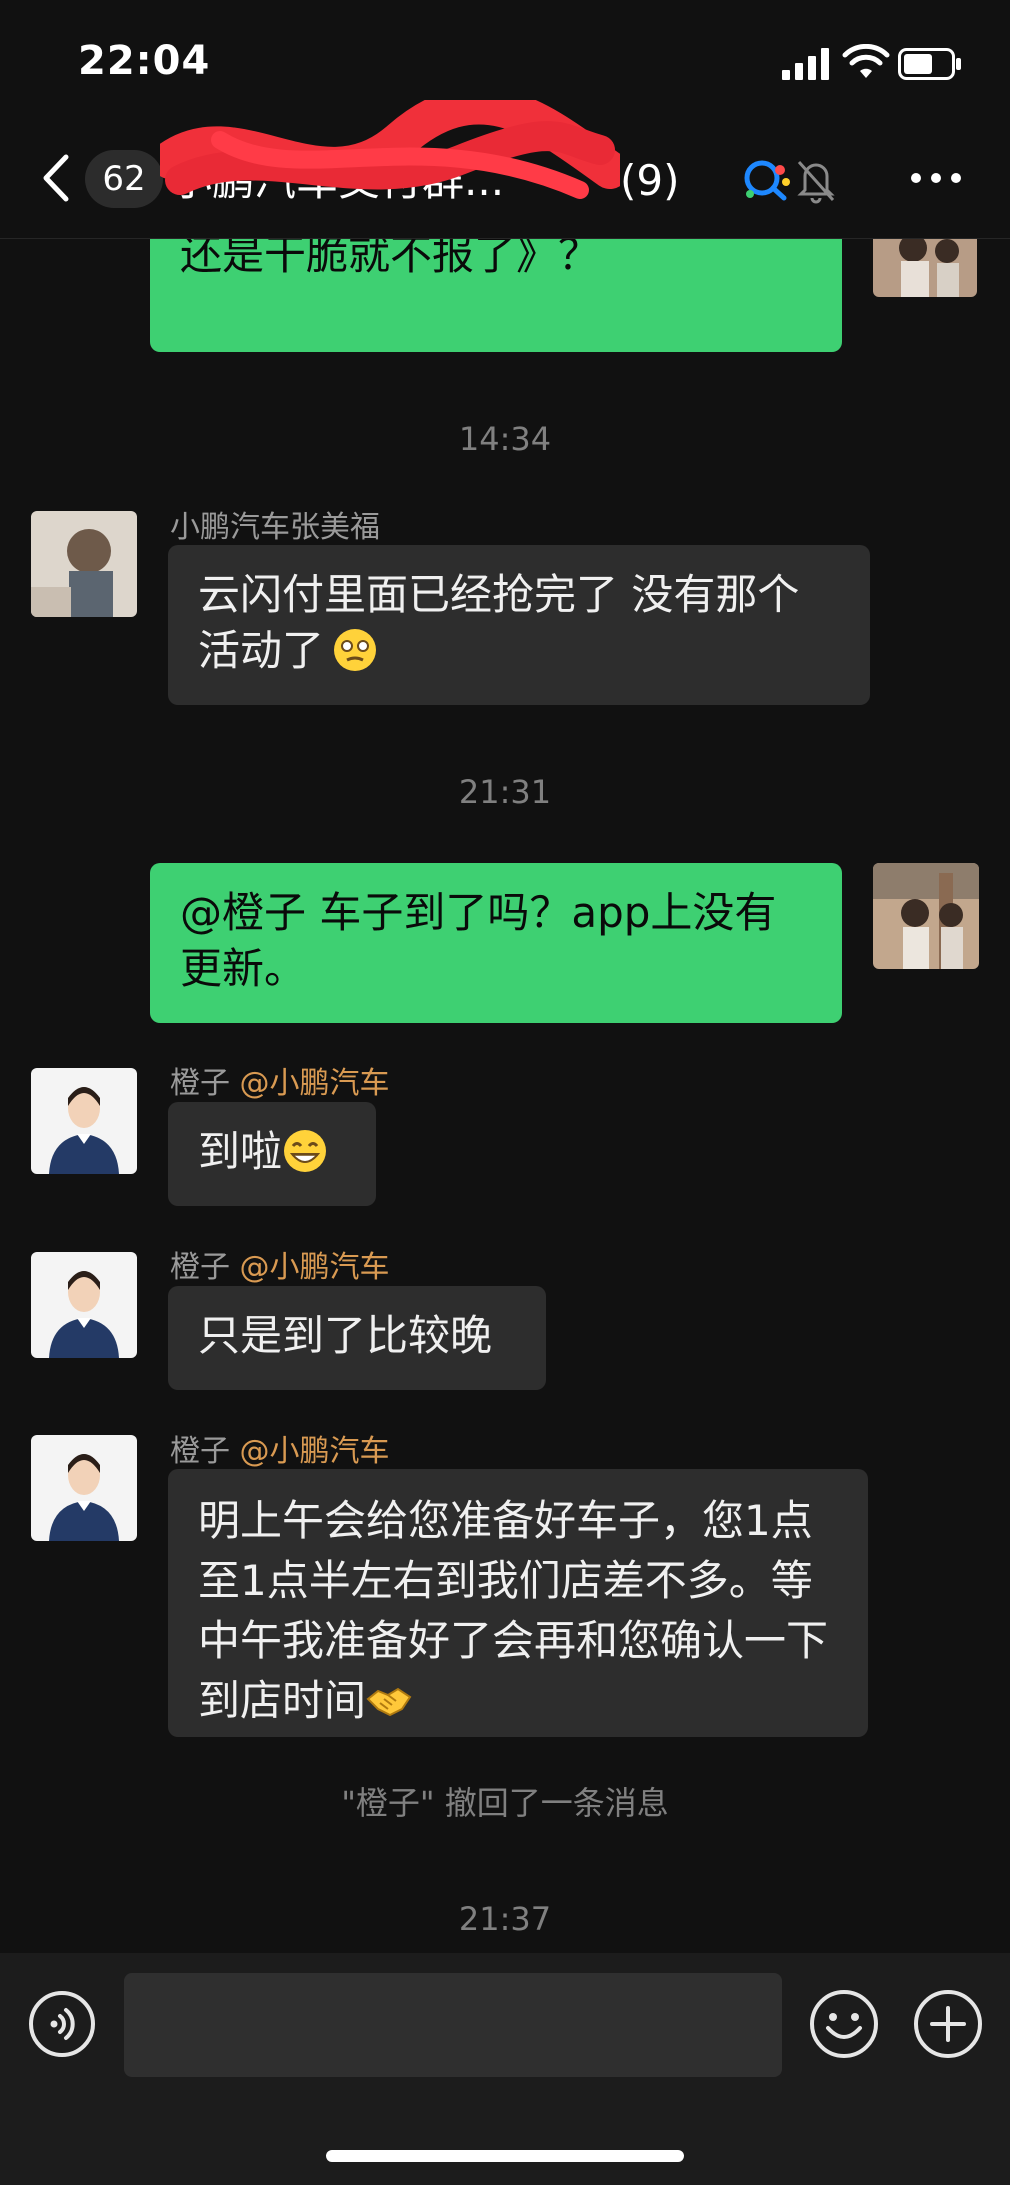  Describe the element at coordinates (355, 650) in the screenshot. I see `dizzy-face-emoji-icon` at that location.